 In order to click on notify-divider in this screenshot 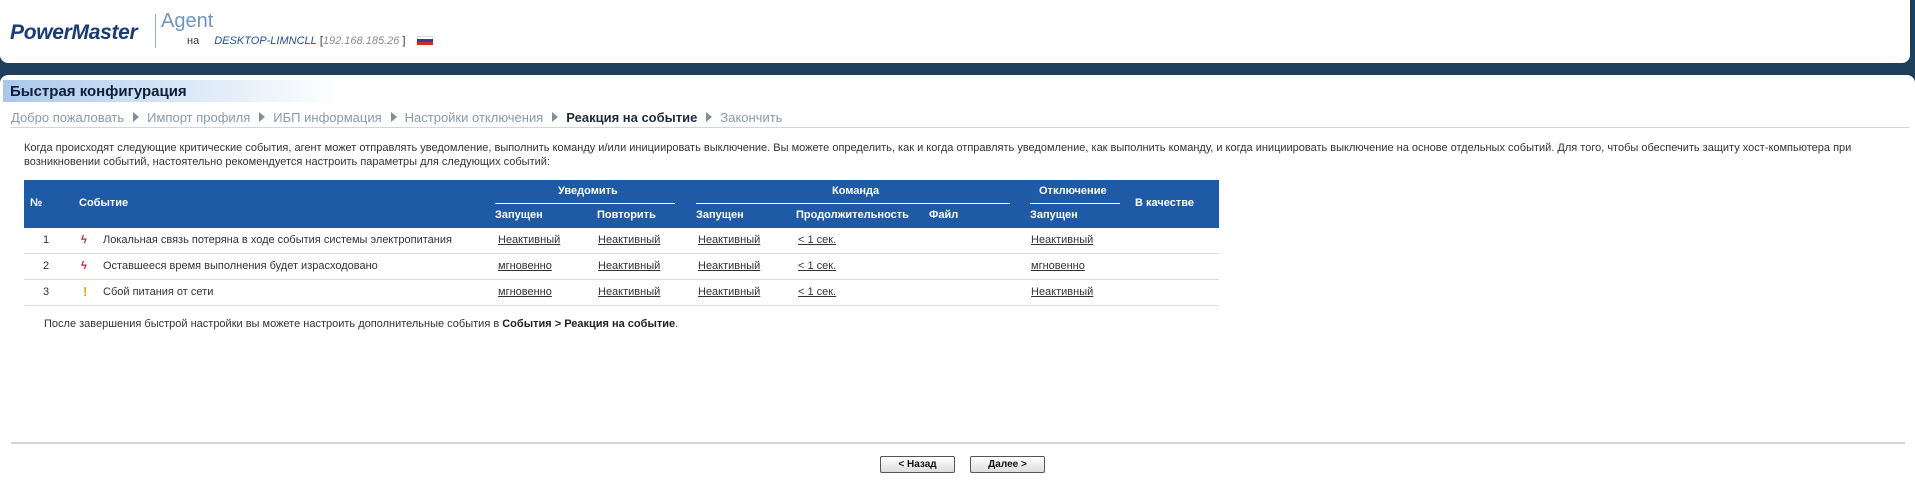, I will do `click(585, 203)`.